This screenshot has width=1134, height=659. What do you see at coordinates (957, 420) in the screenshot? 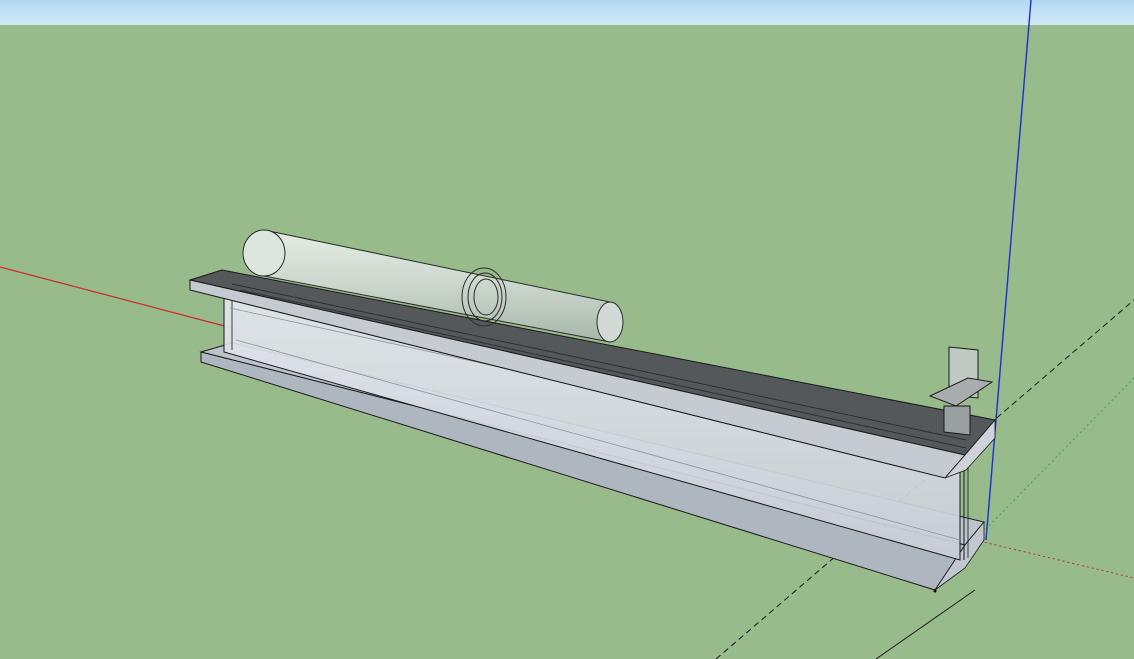
I see `bracket-post` at bounding box center [957, 420].